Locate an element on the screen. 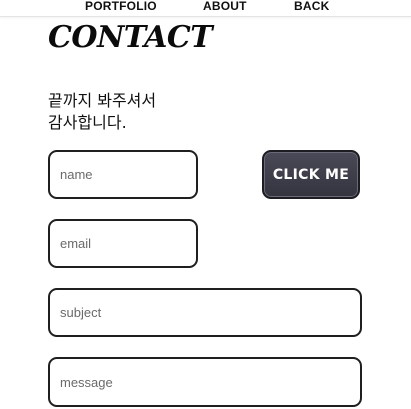 This screenshot has height=409, width=411. nav-link-back: BACK is located at coordinates (311, 6).